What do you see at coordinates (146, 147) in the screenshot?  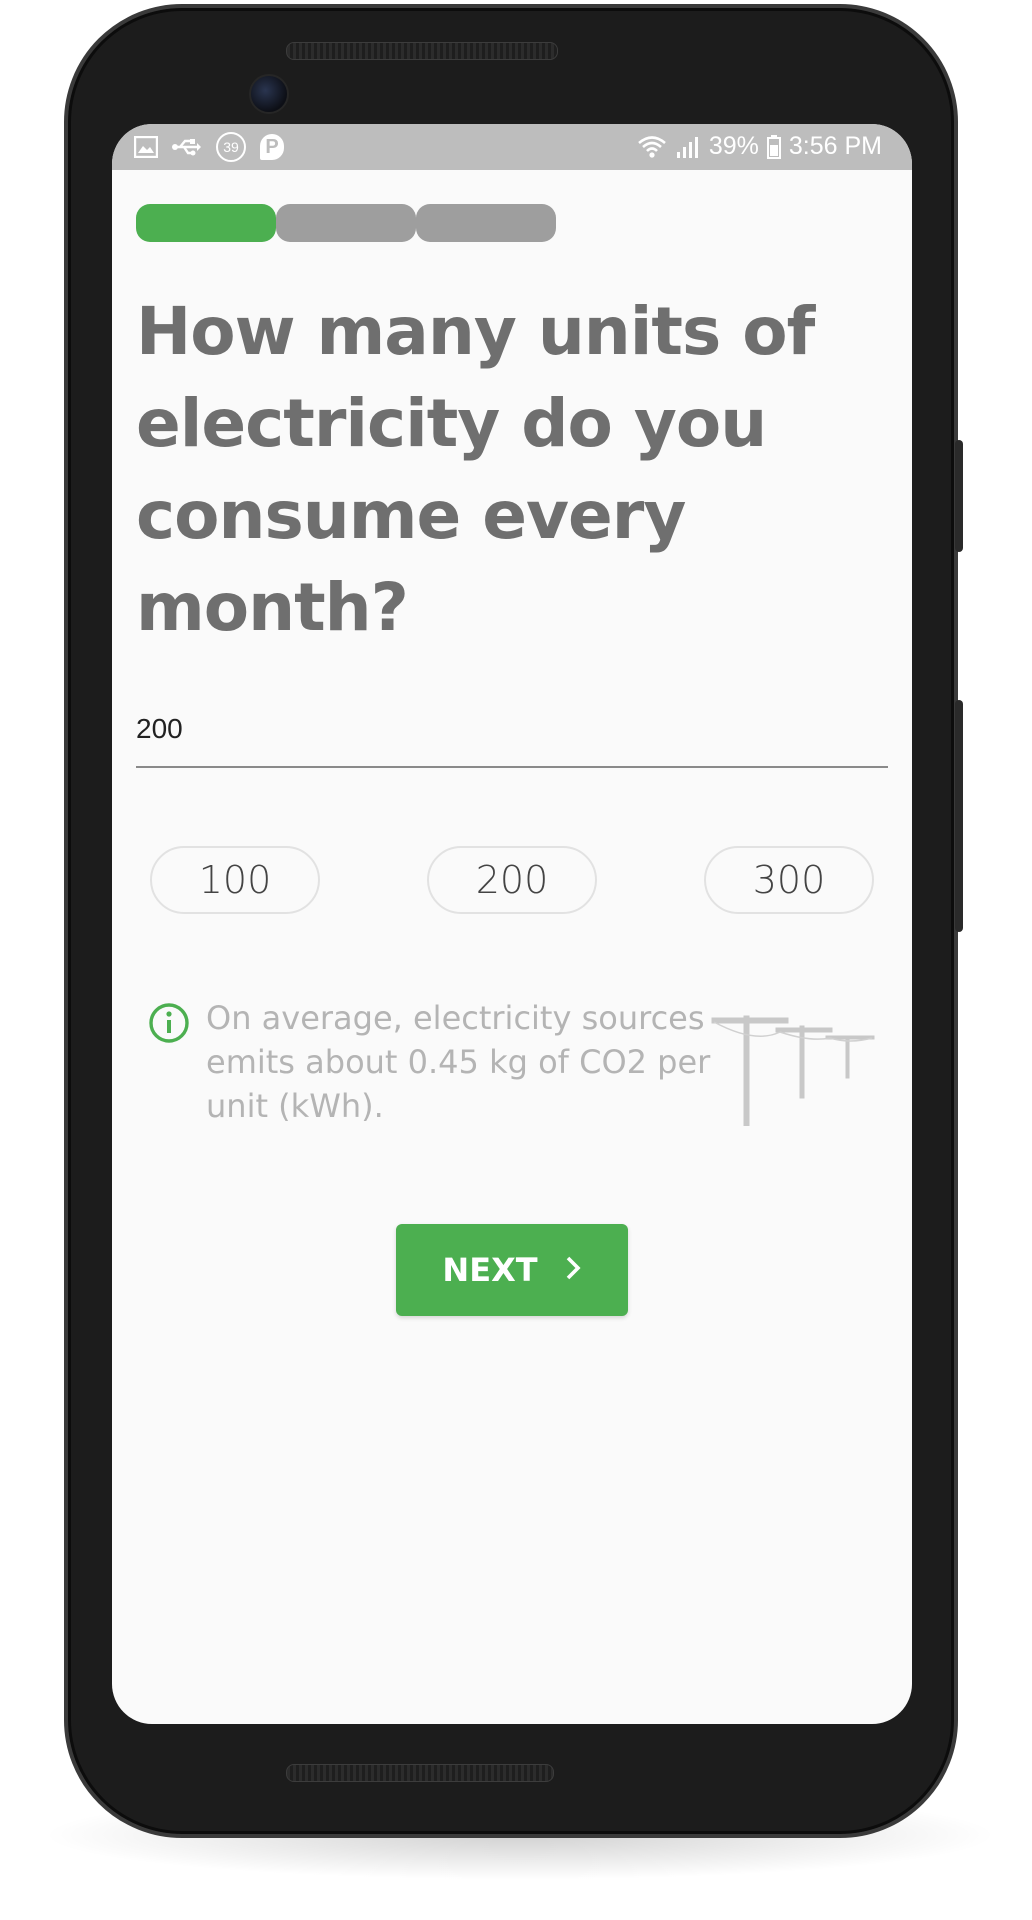 I see `image-icon` at bounding box center [146, 147].